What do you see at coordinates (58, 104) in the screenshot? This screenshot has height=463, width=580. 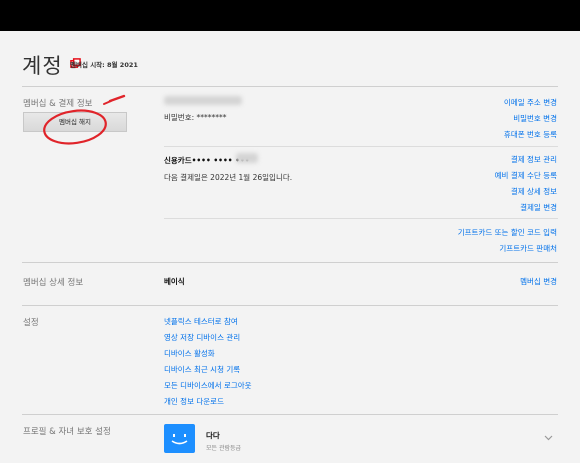 I see `membership-billing-label: 멤버십 & 결제 정보` at bounding box center [58, 104].